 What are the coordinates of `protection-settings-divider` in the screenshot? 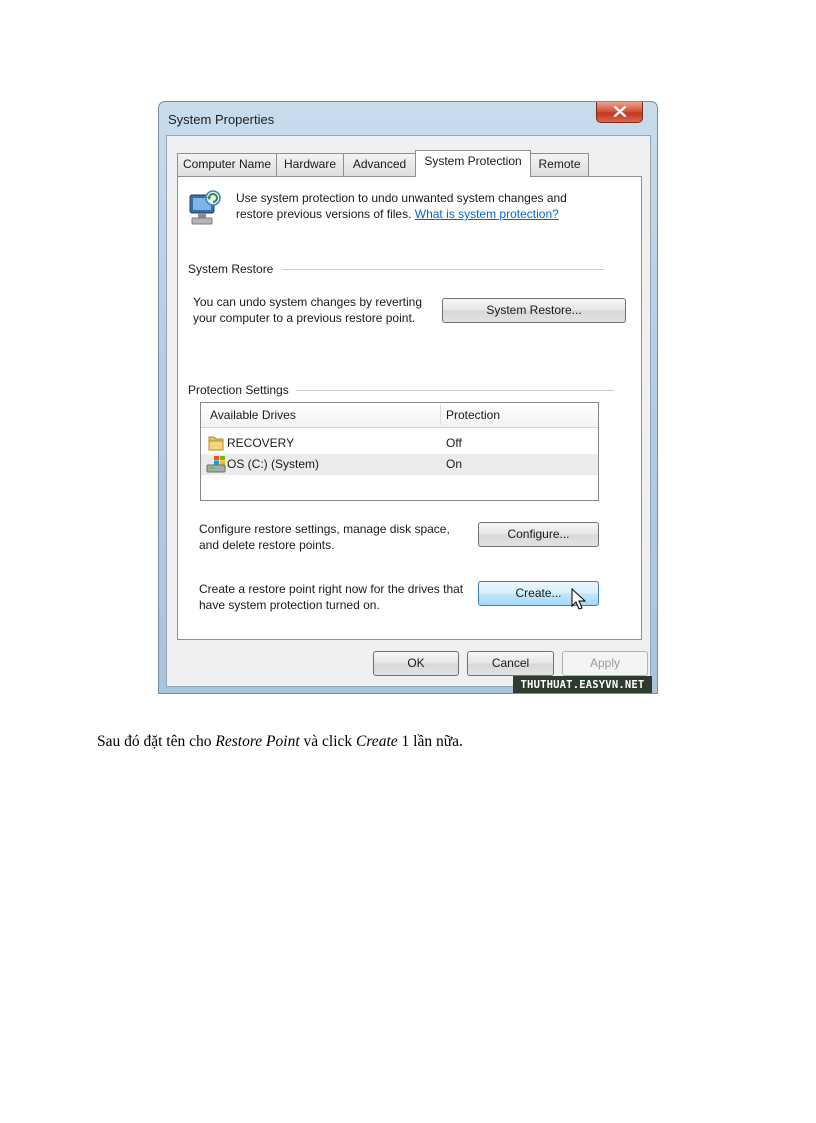 It's located at (455, 390).